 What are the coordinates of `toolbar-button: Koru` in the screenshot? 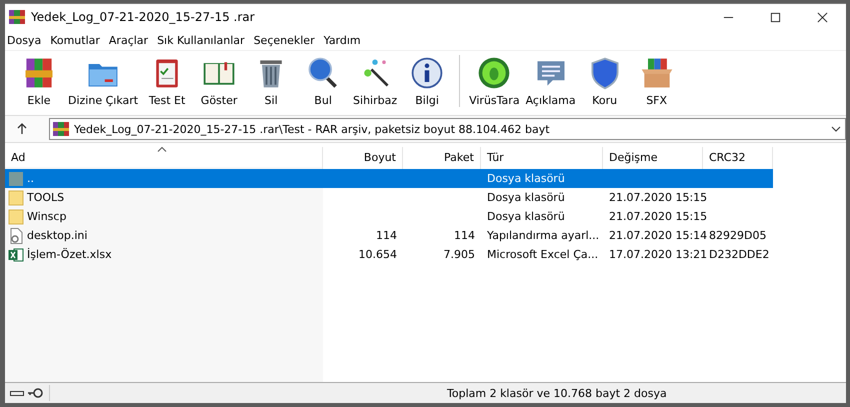 It's located at (604, 81).